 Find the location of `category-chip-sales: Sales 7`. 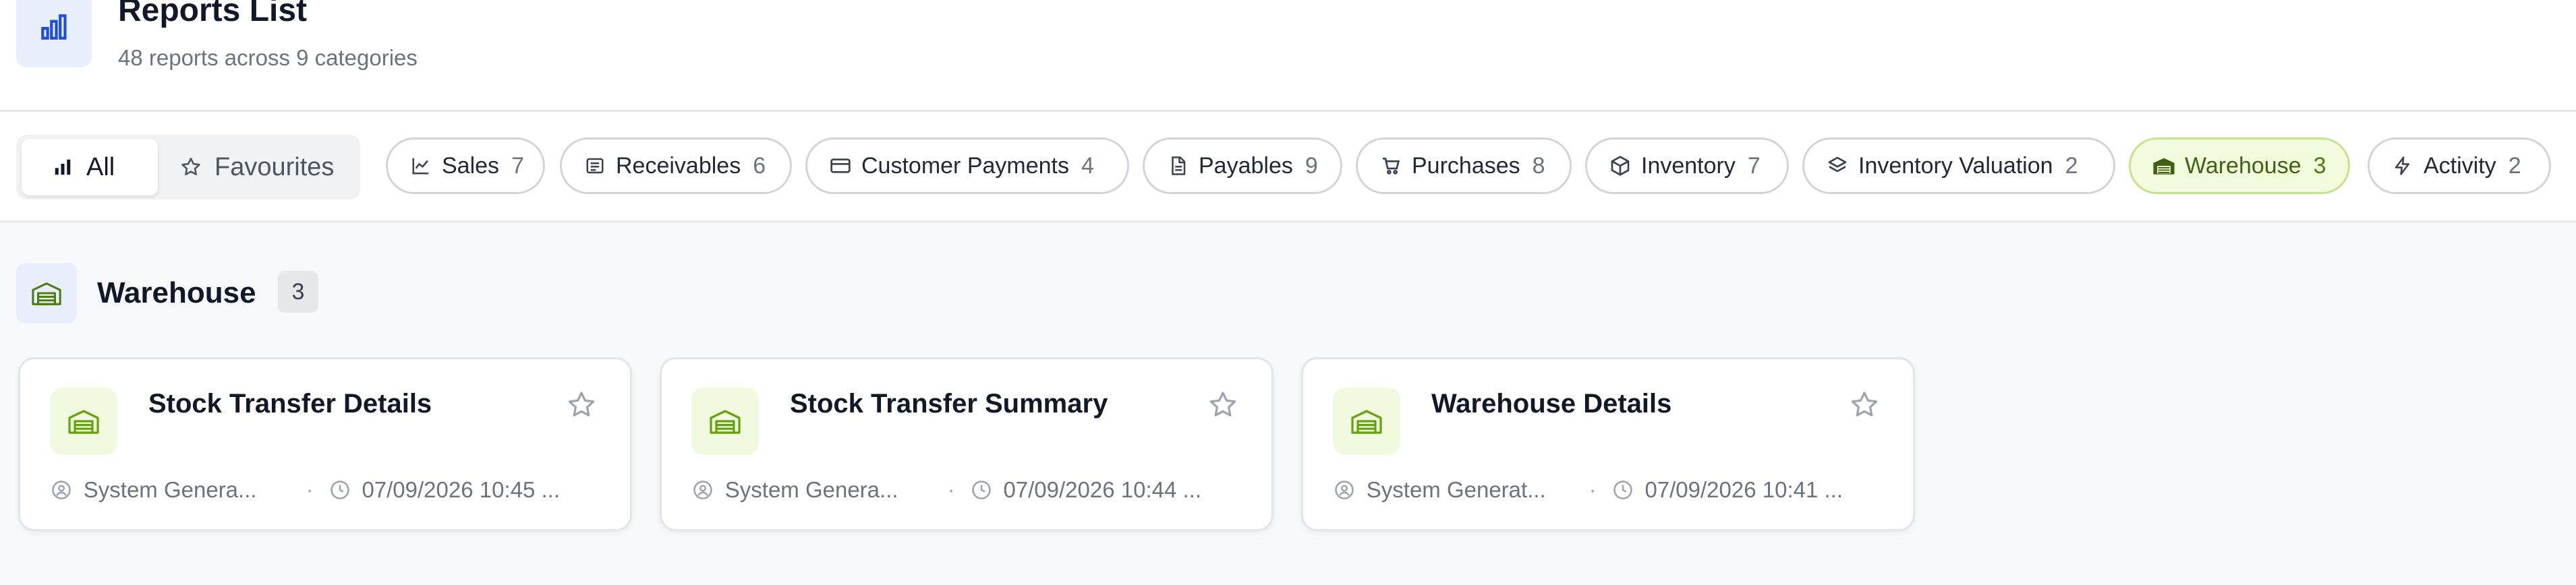

category-chip-sales: Sales 7 is located at coordinates (465, 165).